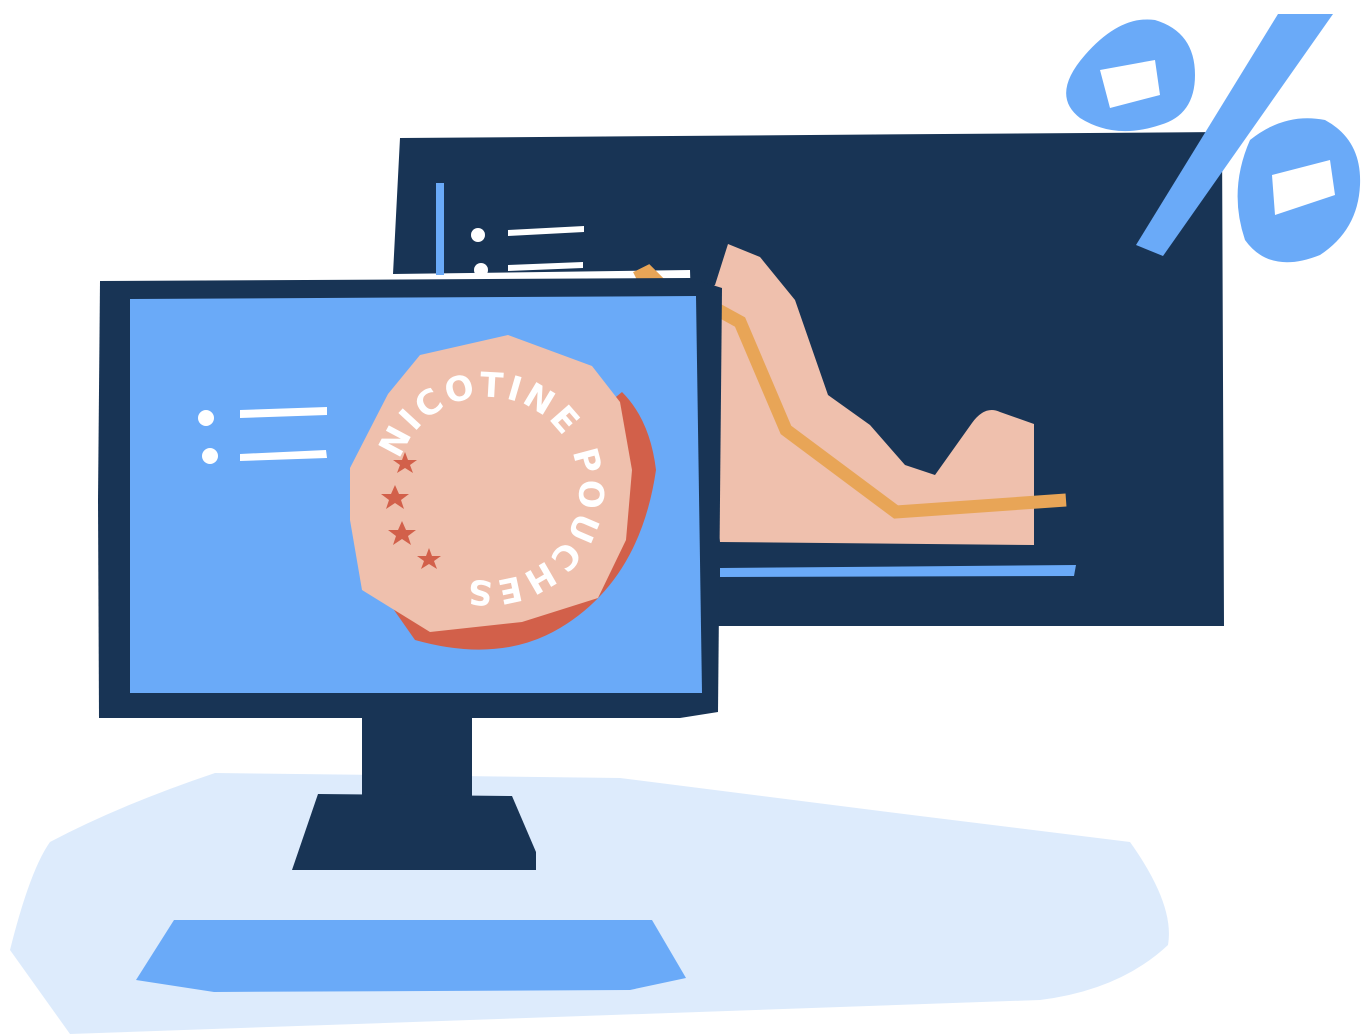  I want to click on keyboard, so click(411, 956).